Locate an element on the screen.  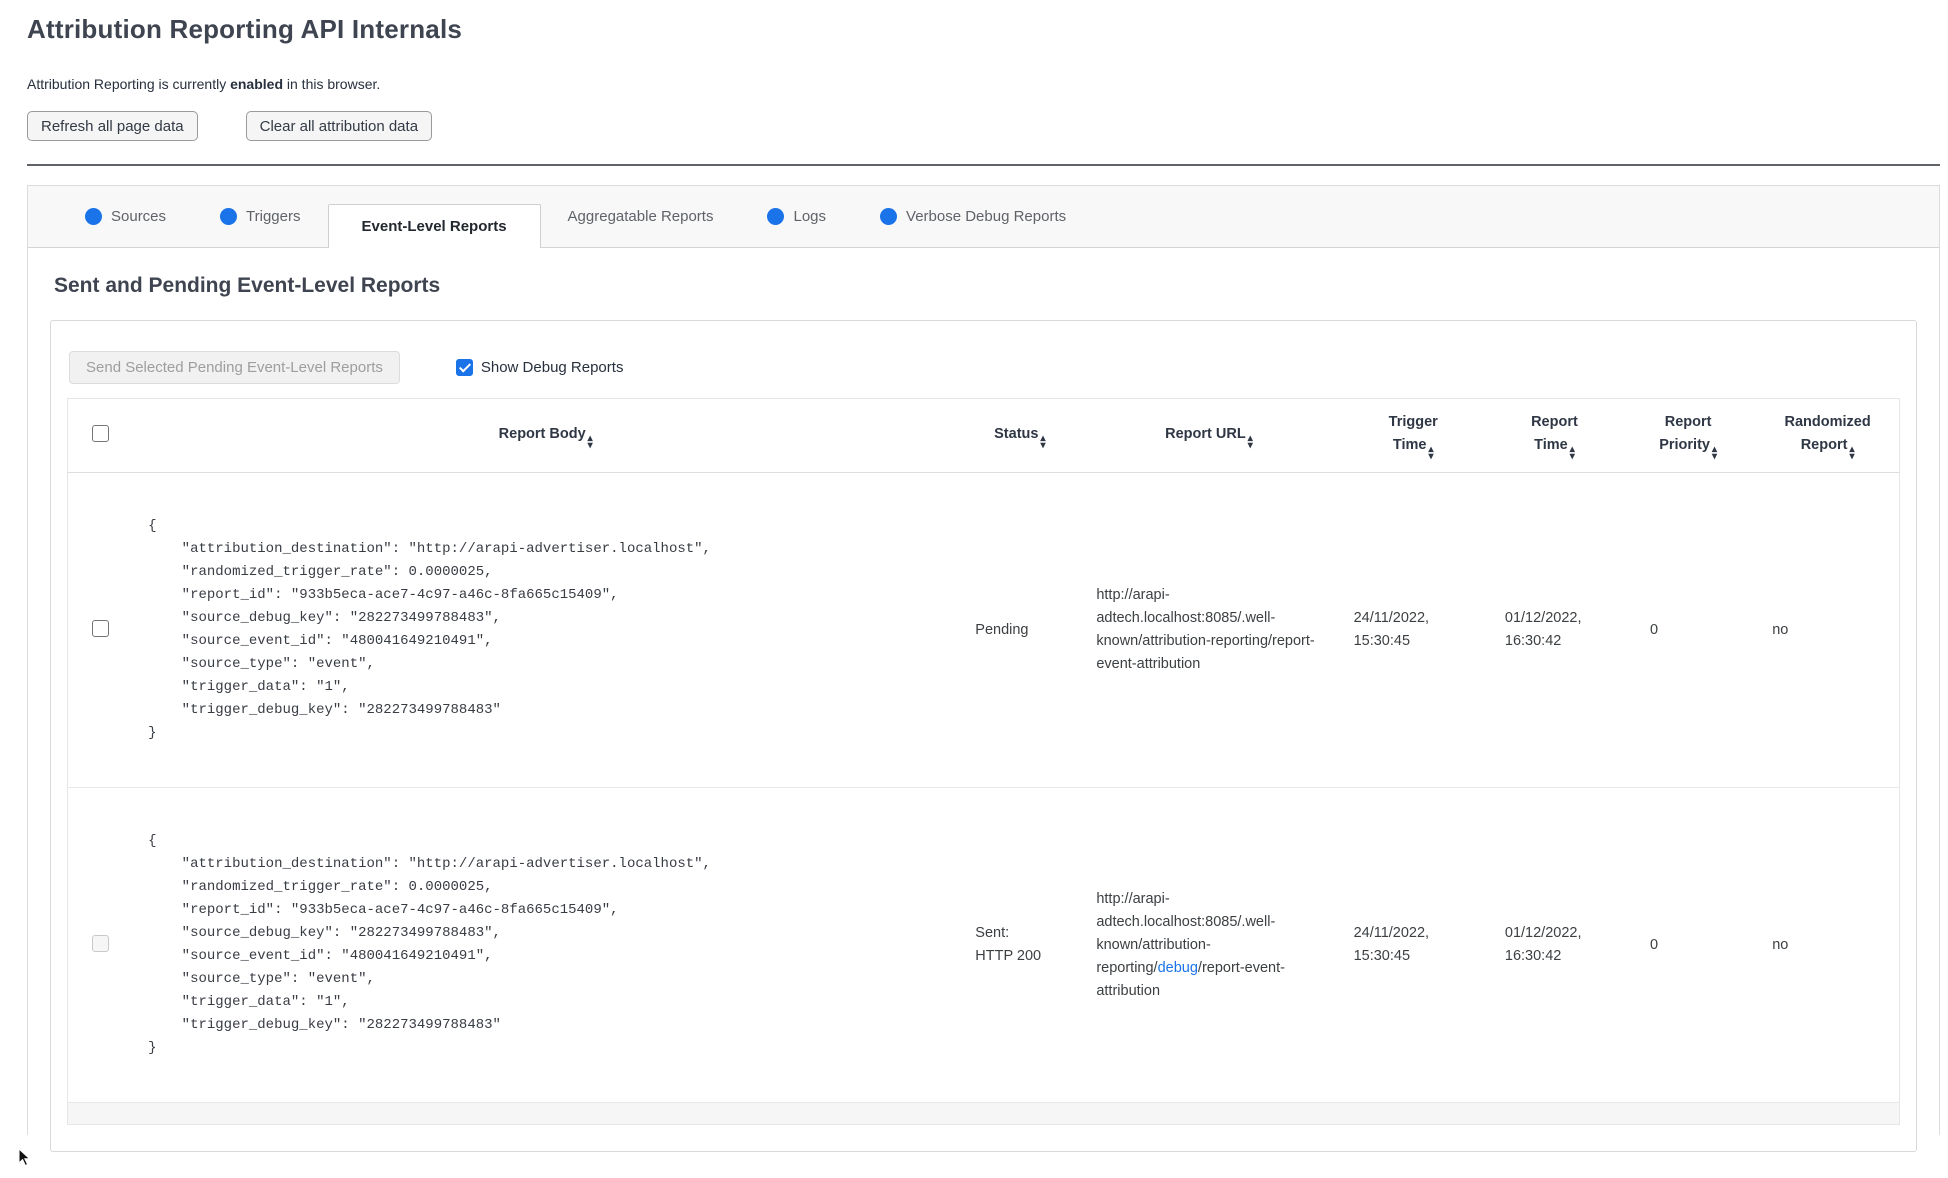
tab-verbose-debug-reports: Verbose Debug Reports is located at coordinates (973, 217).